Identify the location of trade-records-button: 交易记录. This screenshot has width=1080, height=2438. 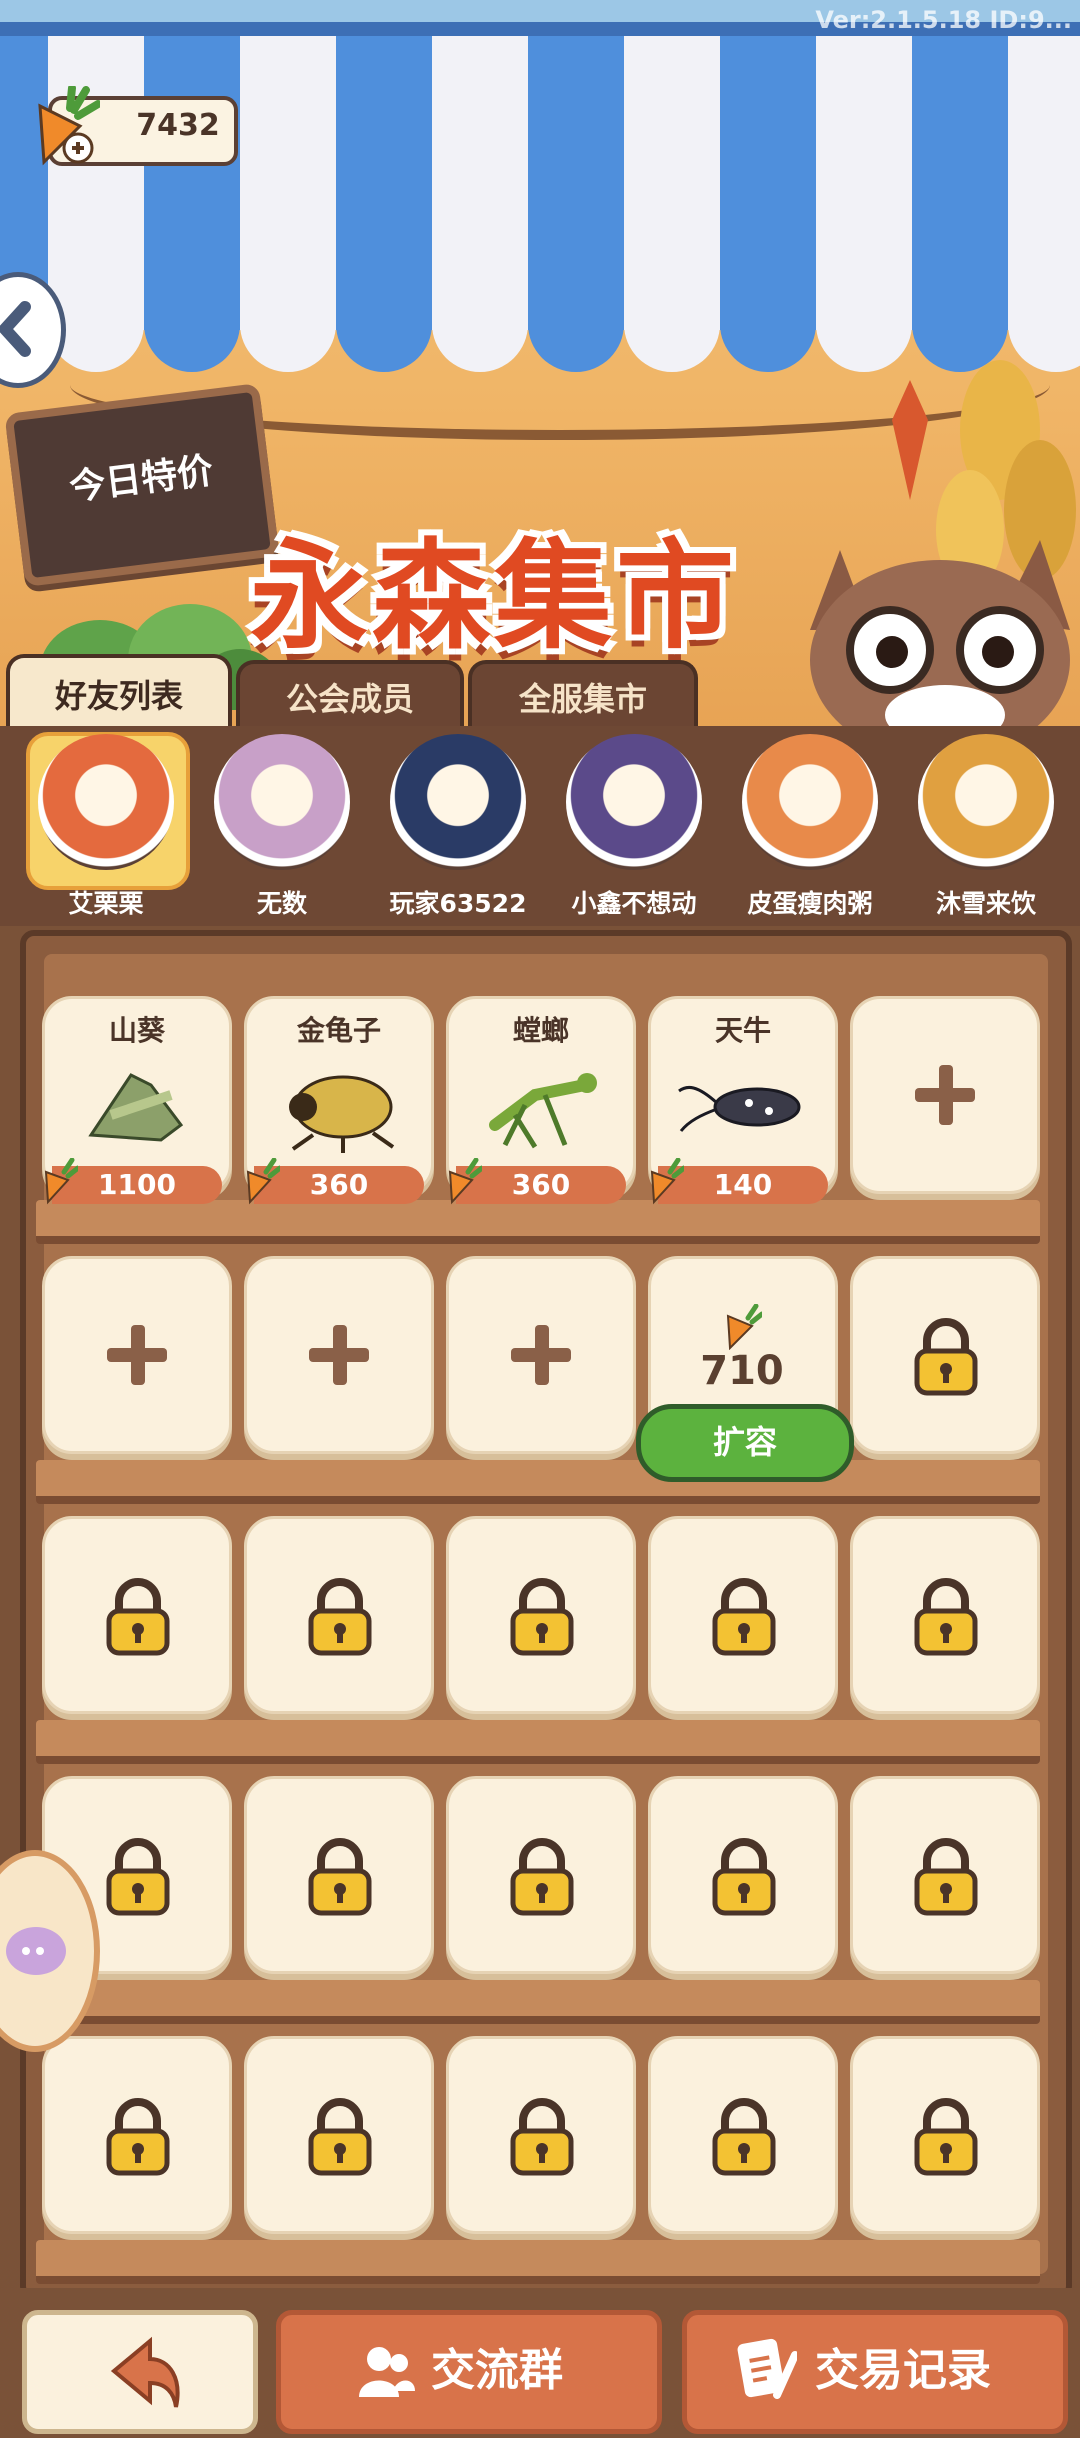
(875, 2372).